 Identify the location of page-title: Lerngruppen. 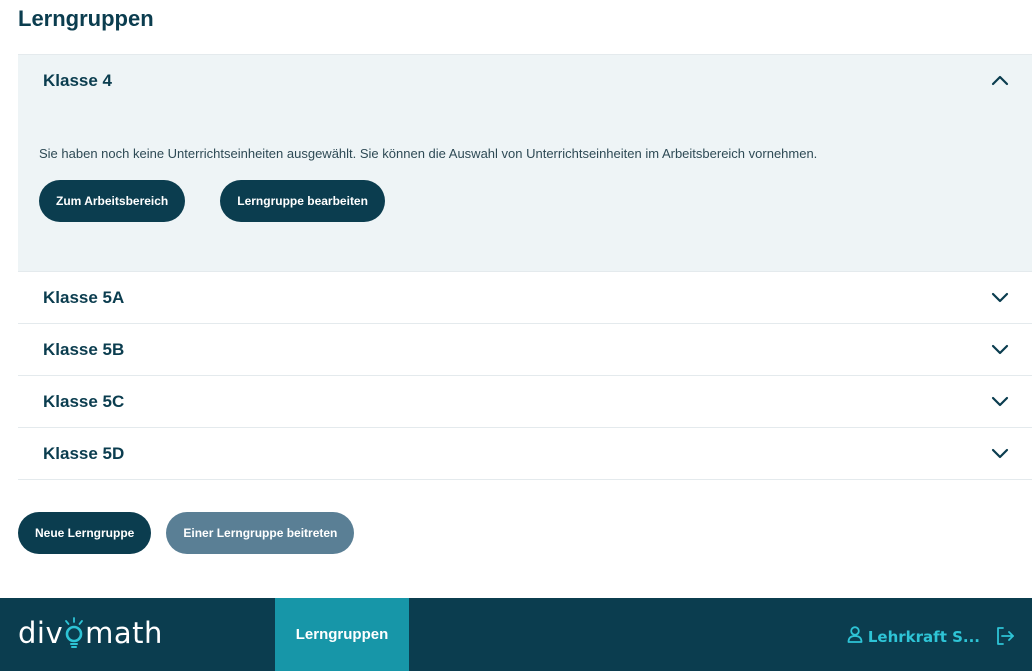
(86, 18).